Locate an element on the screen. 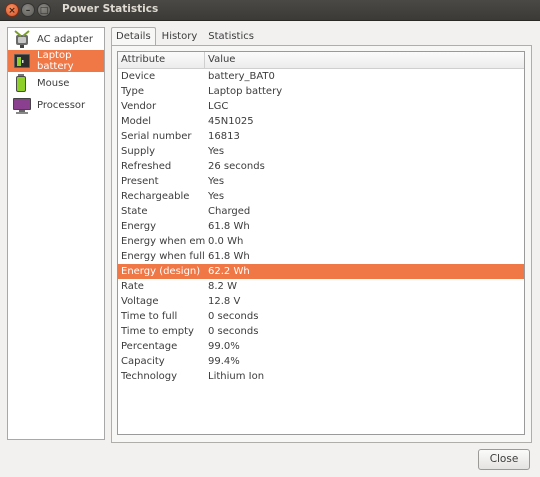  tab-details: Details is located at coordinates (133, 36).